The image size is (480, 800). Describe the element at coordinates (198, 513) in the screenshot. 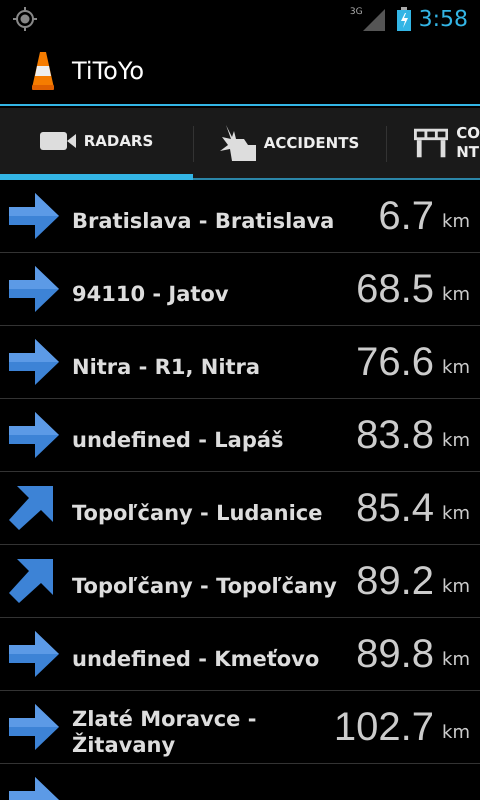

I see `location-name: Topoľčany - Ludanice` at that location.